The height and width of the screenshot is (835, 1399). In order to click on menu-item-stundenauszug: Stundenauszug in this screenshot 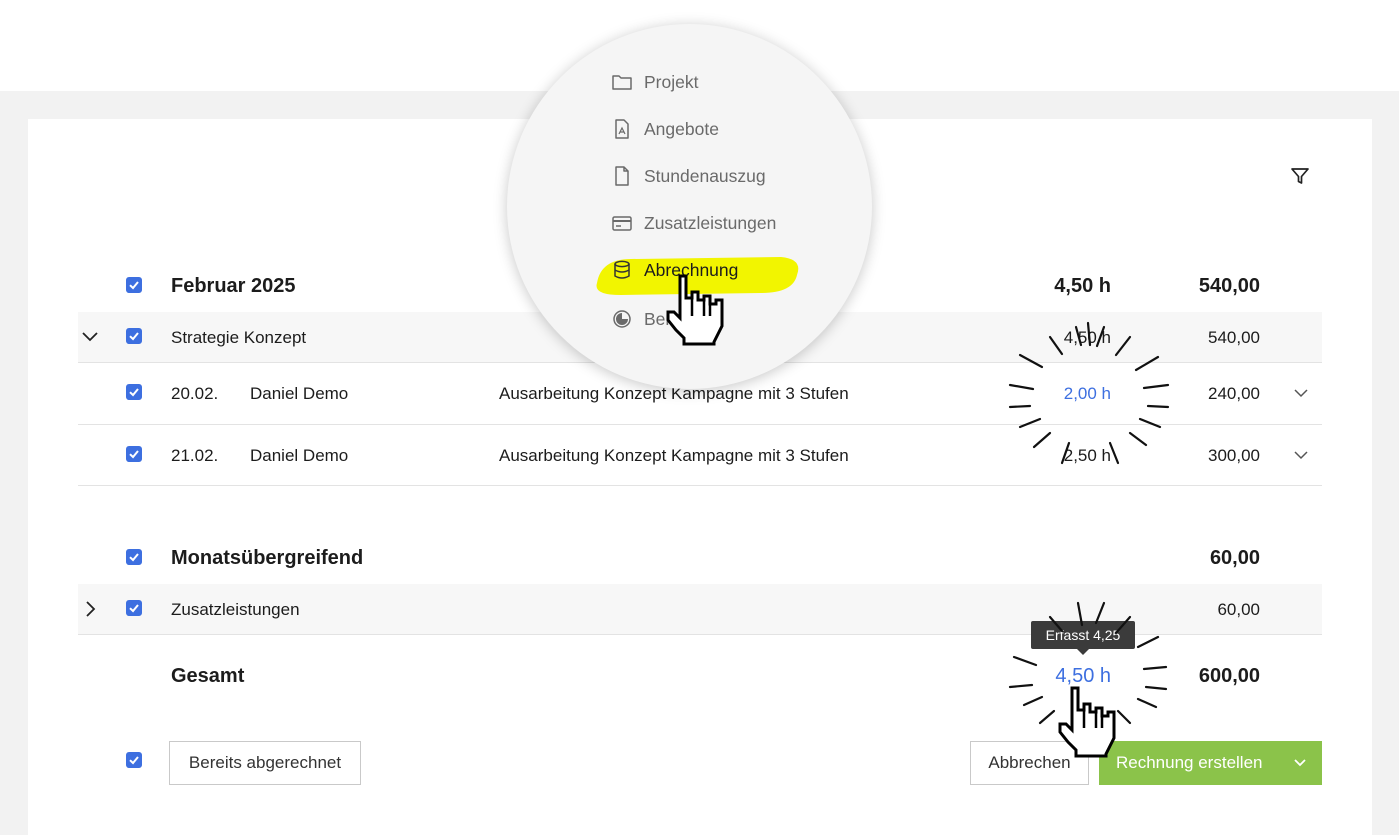, I will do `click(689, 175)`.